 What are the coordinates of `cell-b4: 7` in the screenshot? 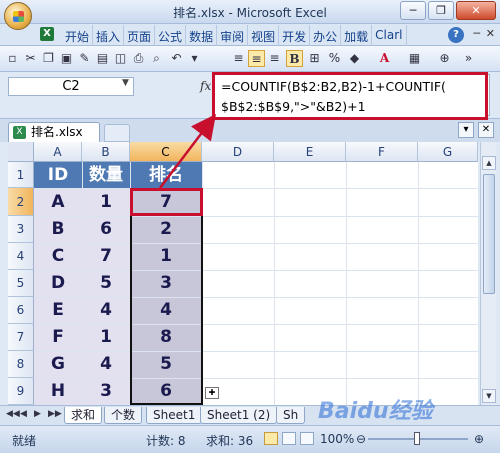 It's located at (106, 256).